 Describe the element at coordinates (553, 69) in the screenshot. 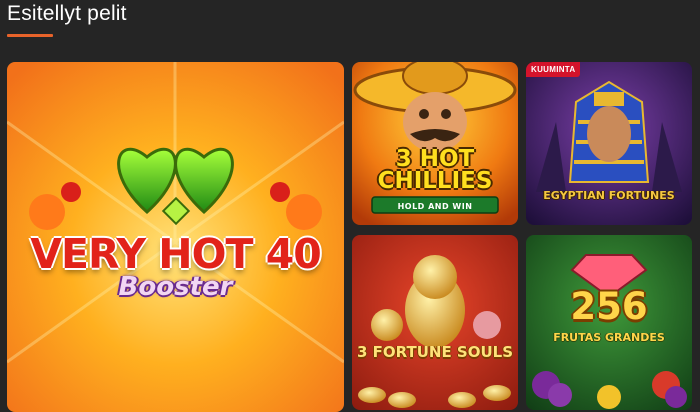

I see `hot-badge: KUUMINTA` at that location.